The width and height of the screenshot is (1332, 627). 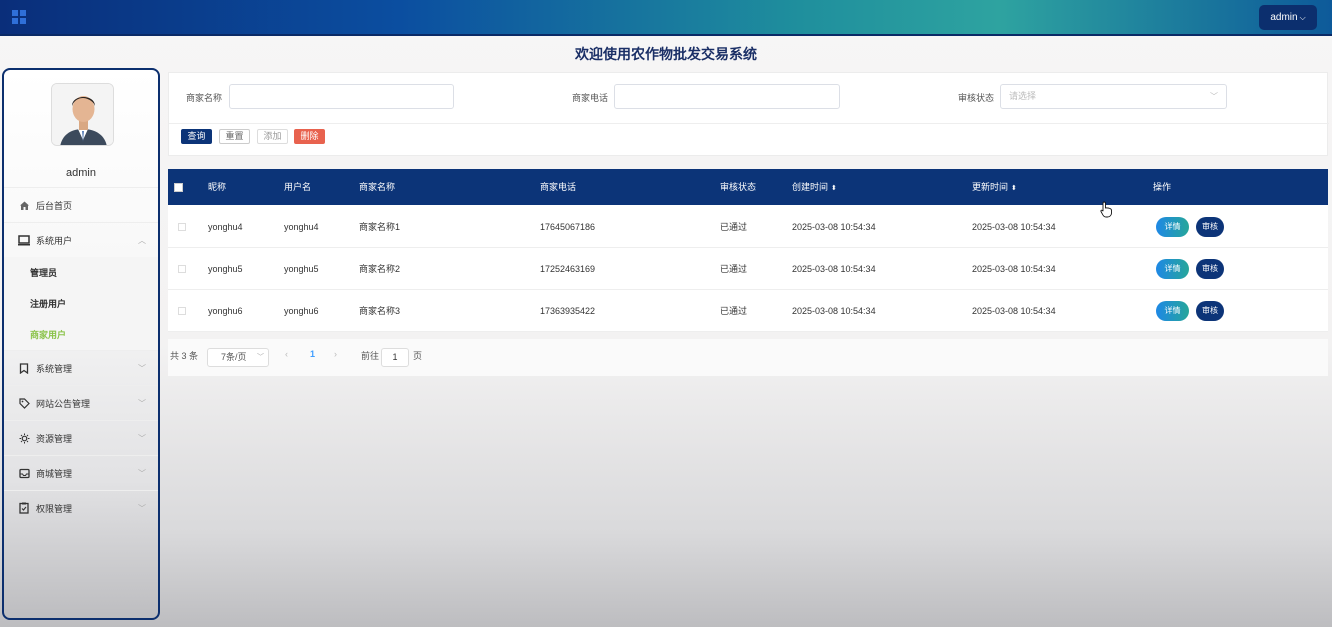 I want to click on chevron-up-icon: ︿, so click(x=142, y=240).